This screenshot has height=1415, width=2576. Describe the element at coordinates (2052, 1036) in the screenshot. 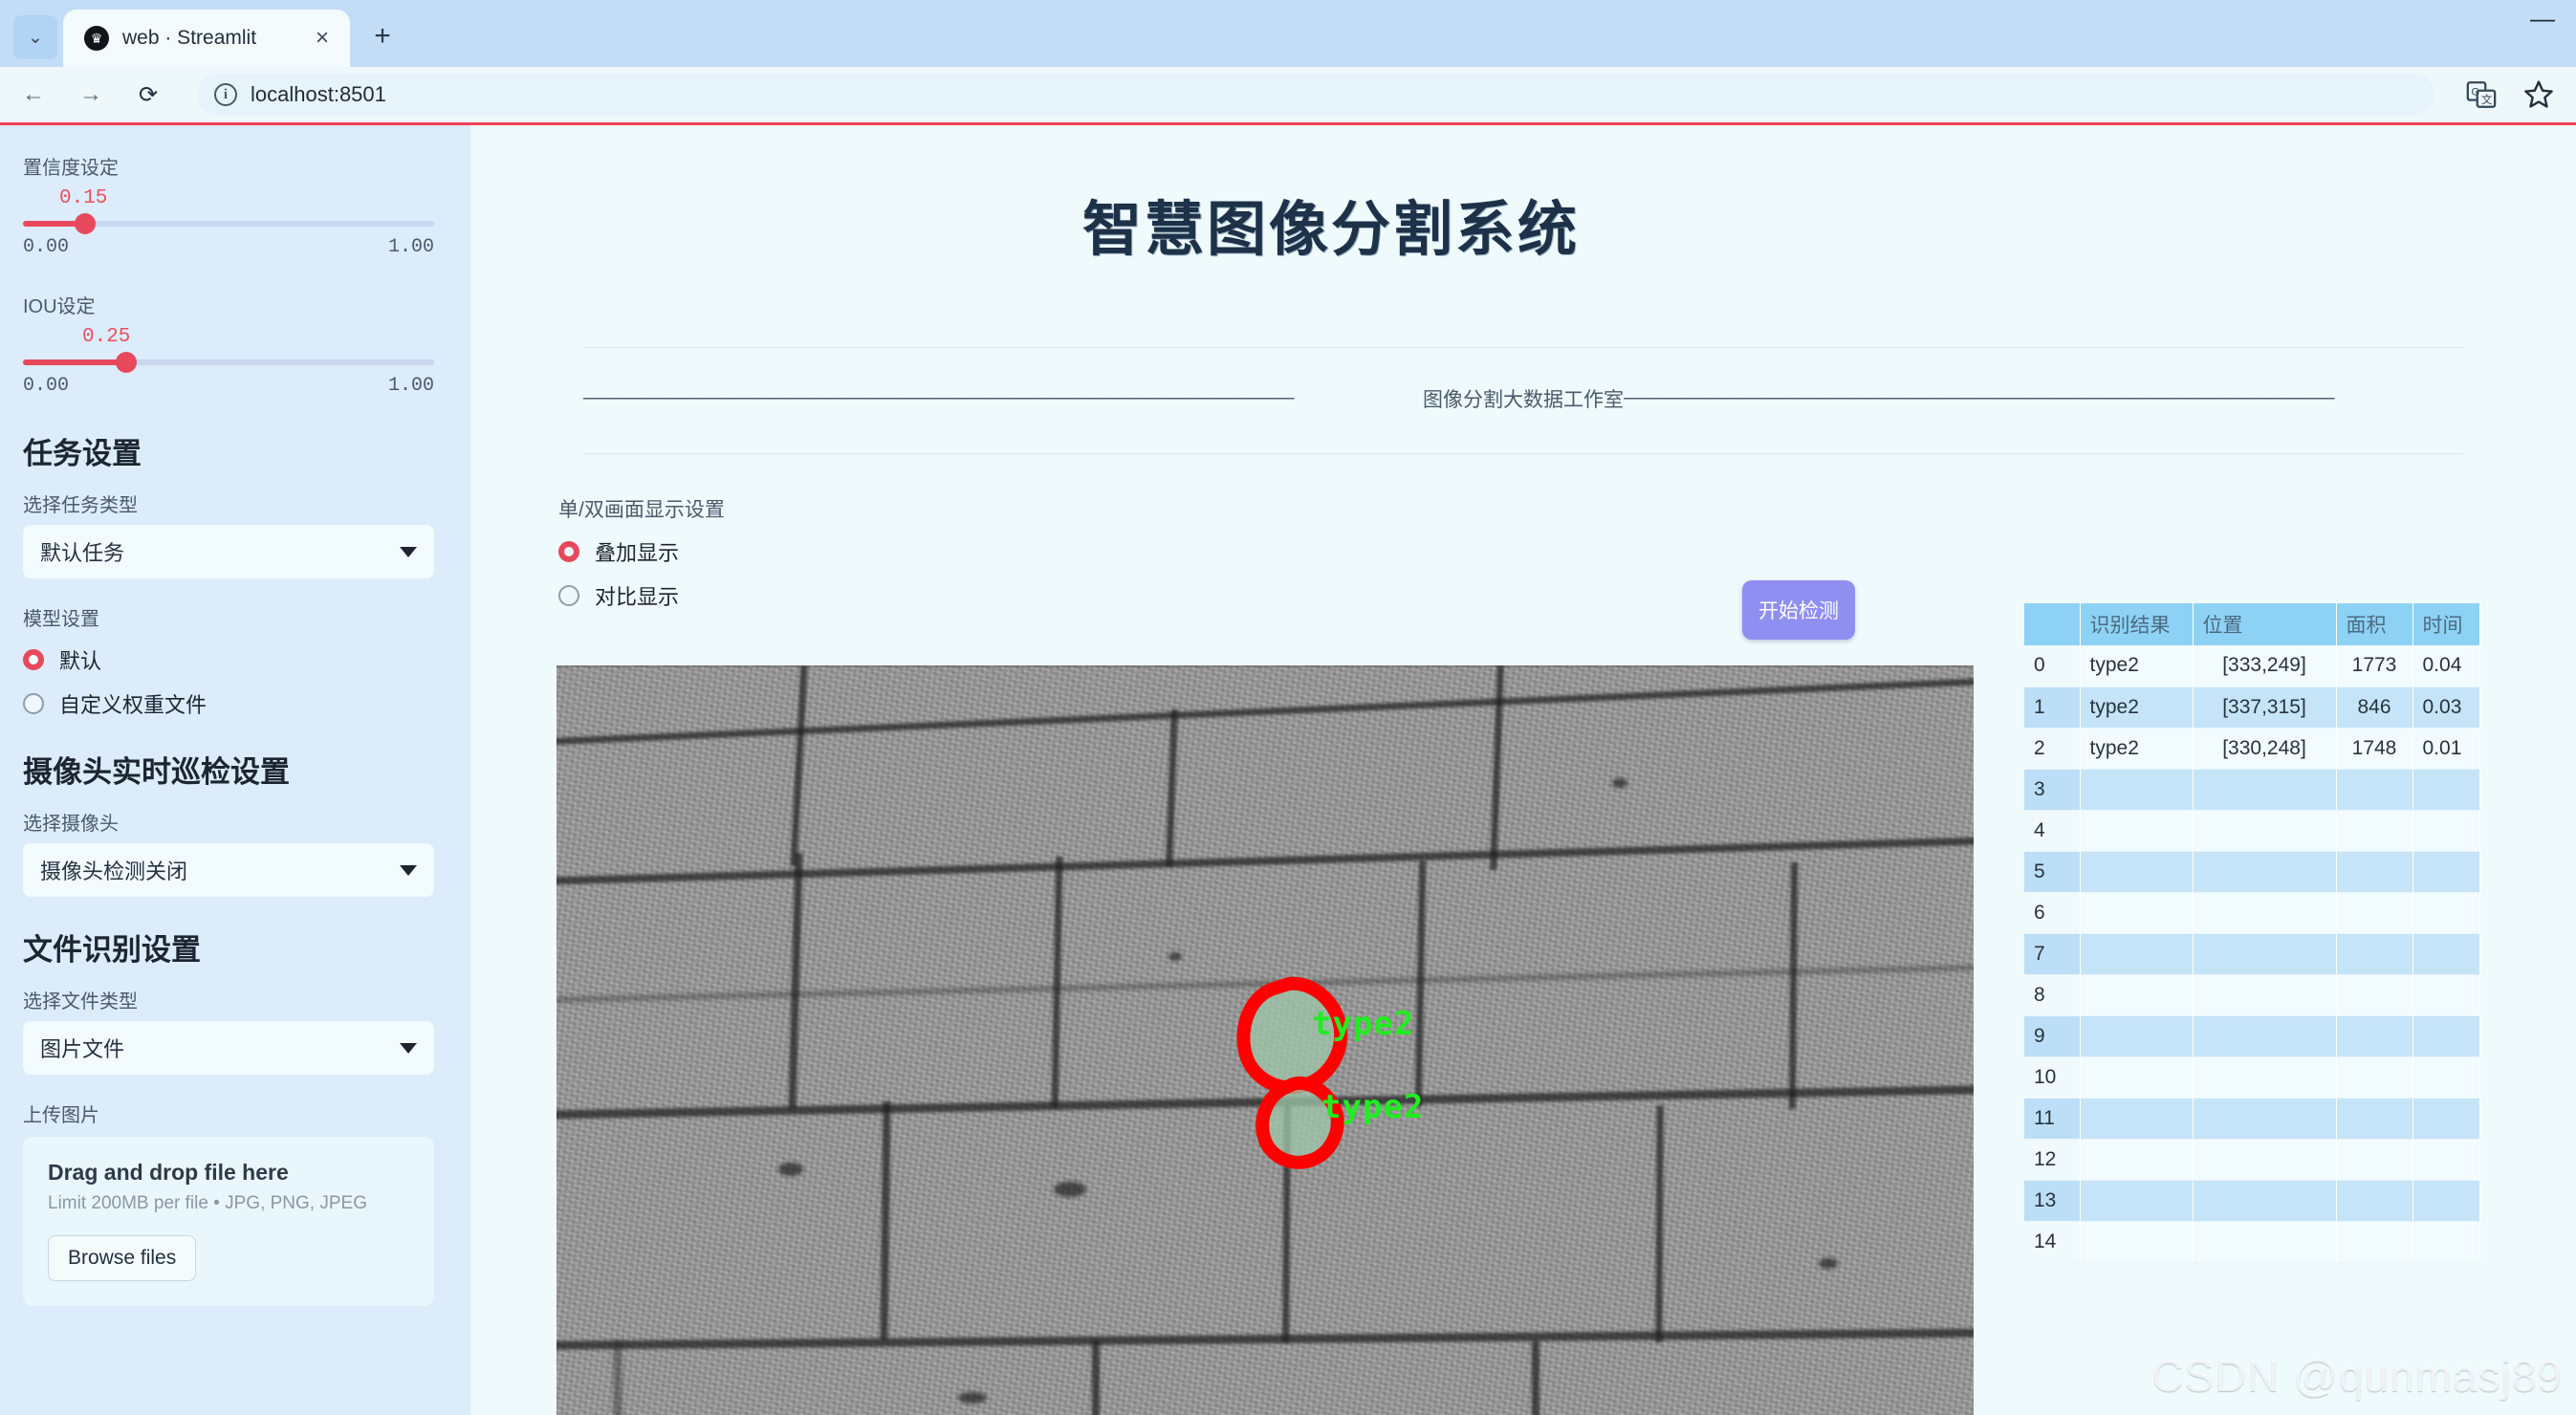

I see `table-cell-index: 9` at that location.